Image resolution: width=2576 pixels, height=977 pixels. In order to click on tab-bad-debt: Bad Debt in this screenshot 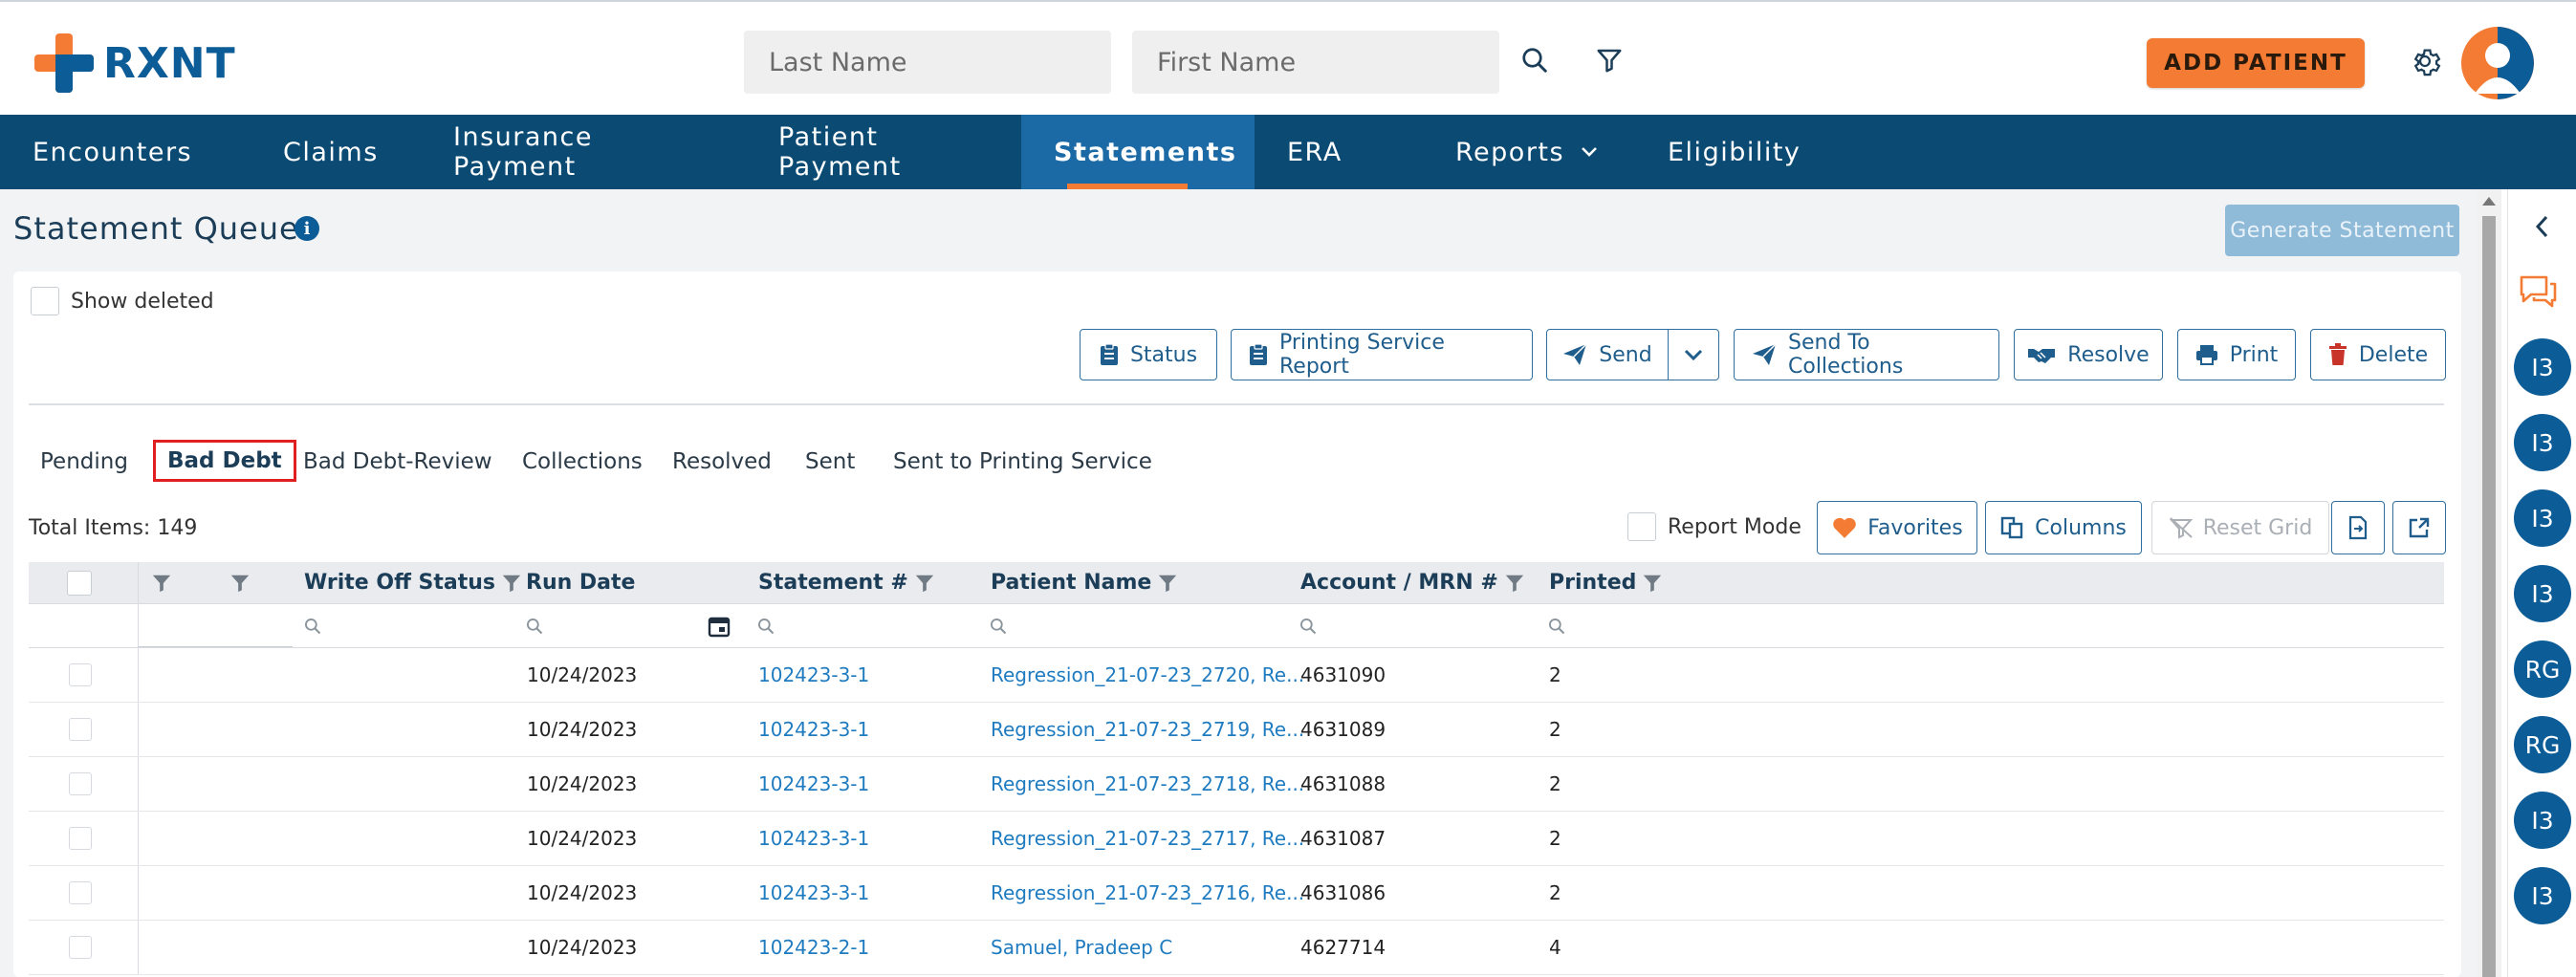, I will do `click(224, 461)`.